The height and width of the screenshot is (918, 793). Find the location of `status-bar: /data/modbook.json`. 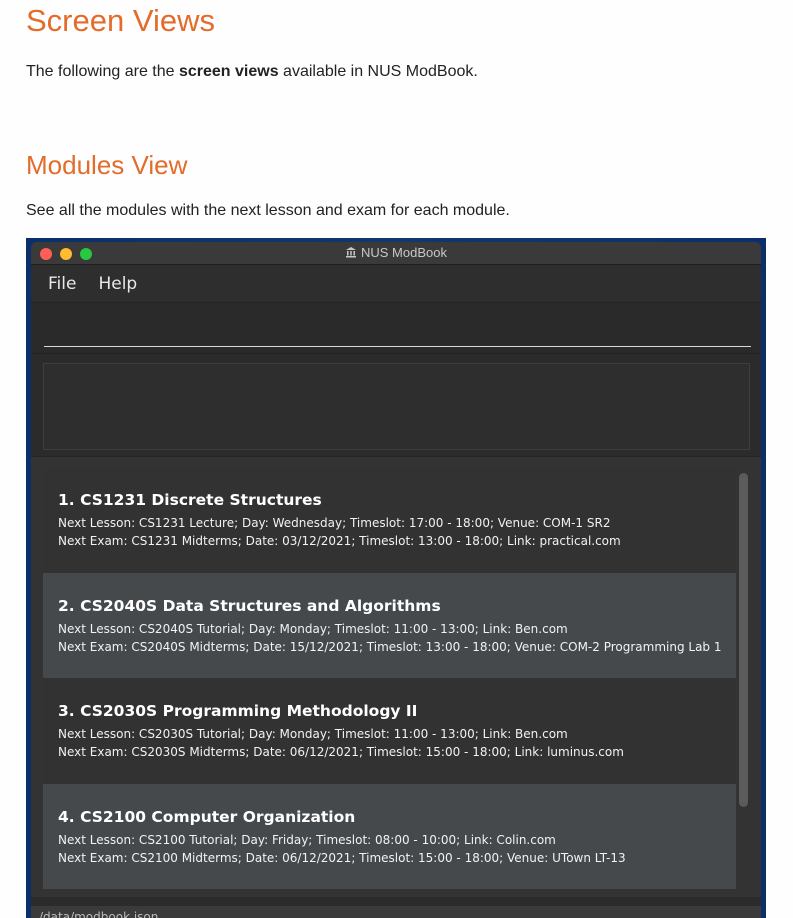

status-bar: /data/modbook.json is located at coordinates (396, 912).